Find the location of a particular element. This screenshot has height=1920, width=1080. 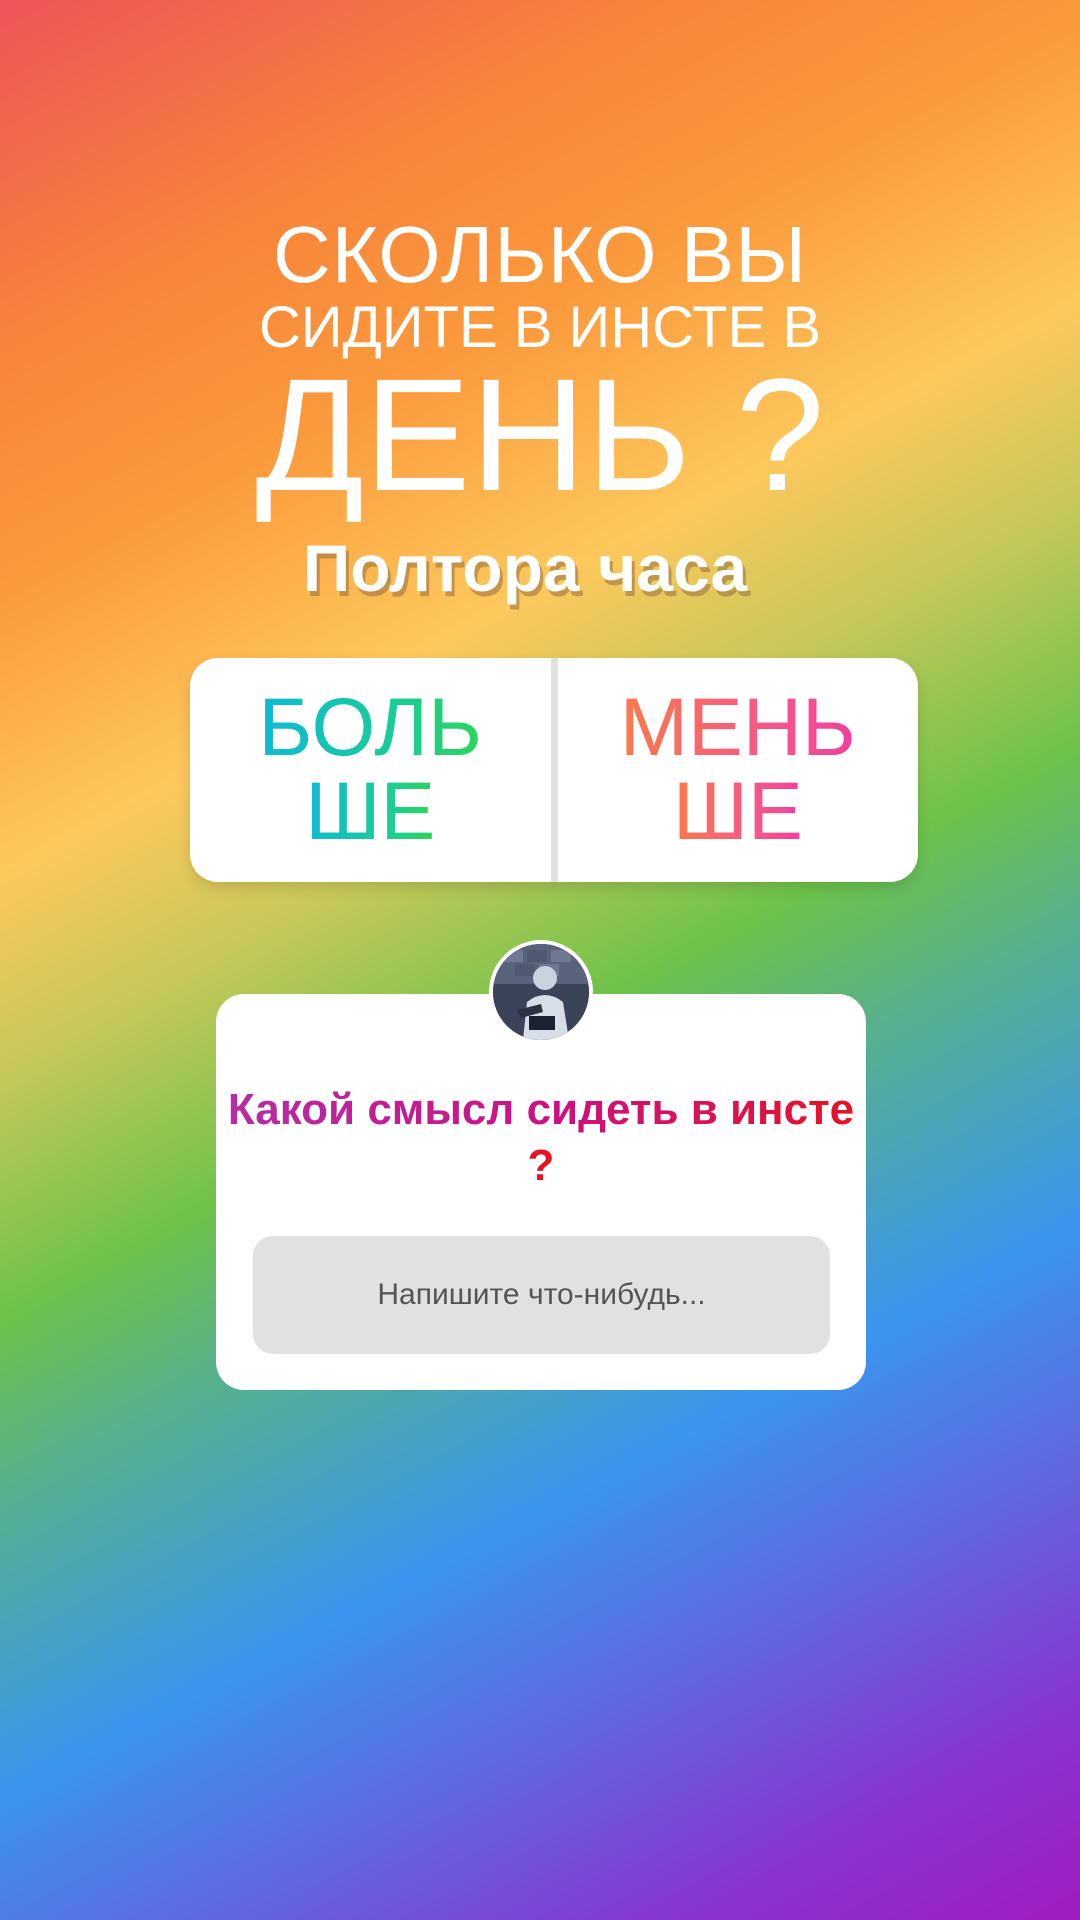

poll-option-more-line2: ШЕ is located at coordinates (370, 811).